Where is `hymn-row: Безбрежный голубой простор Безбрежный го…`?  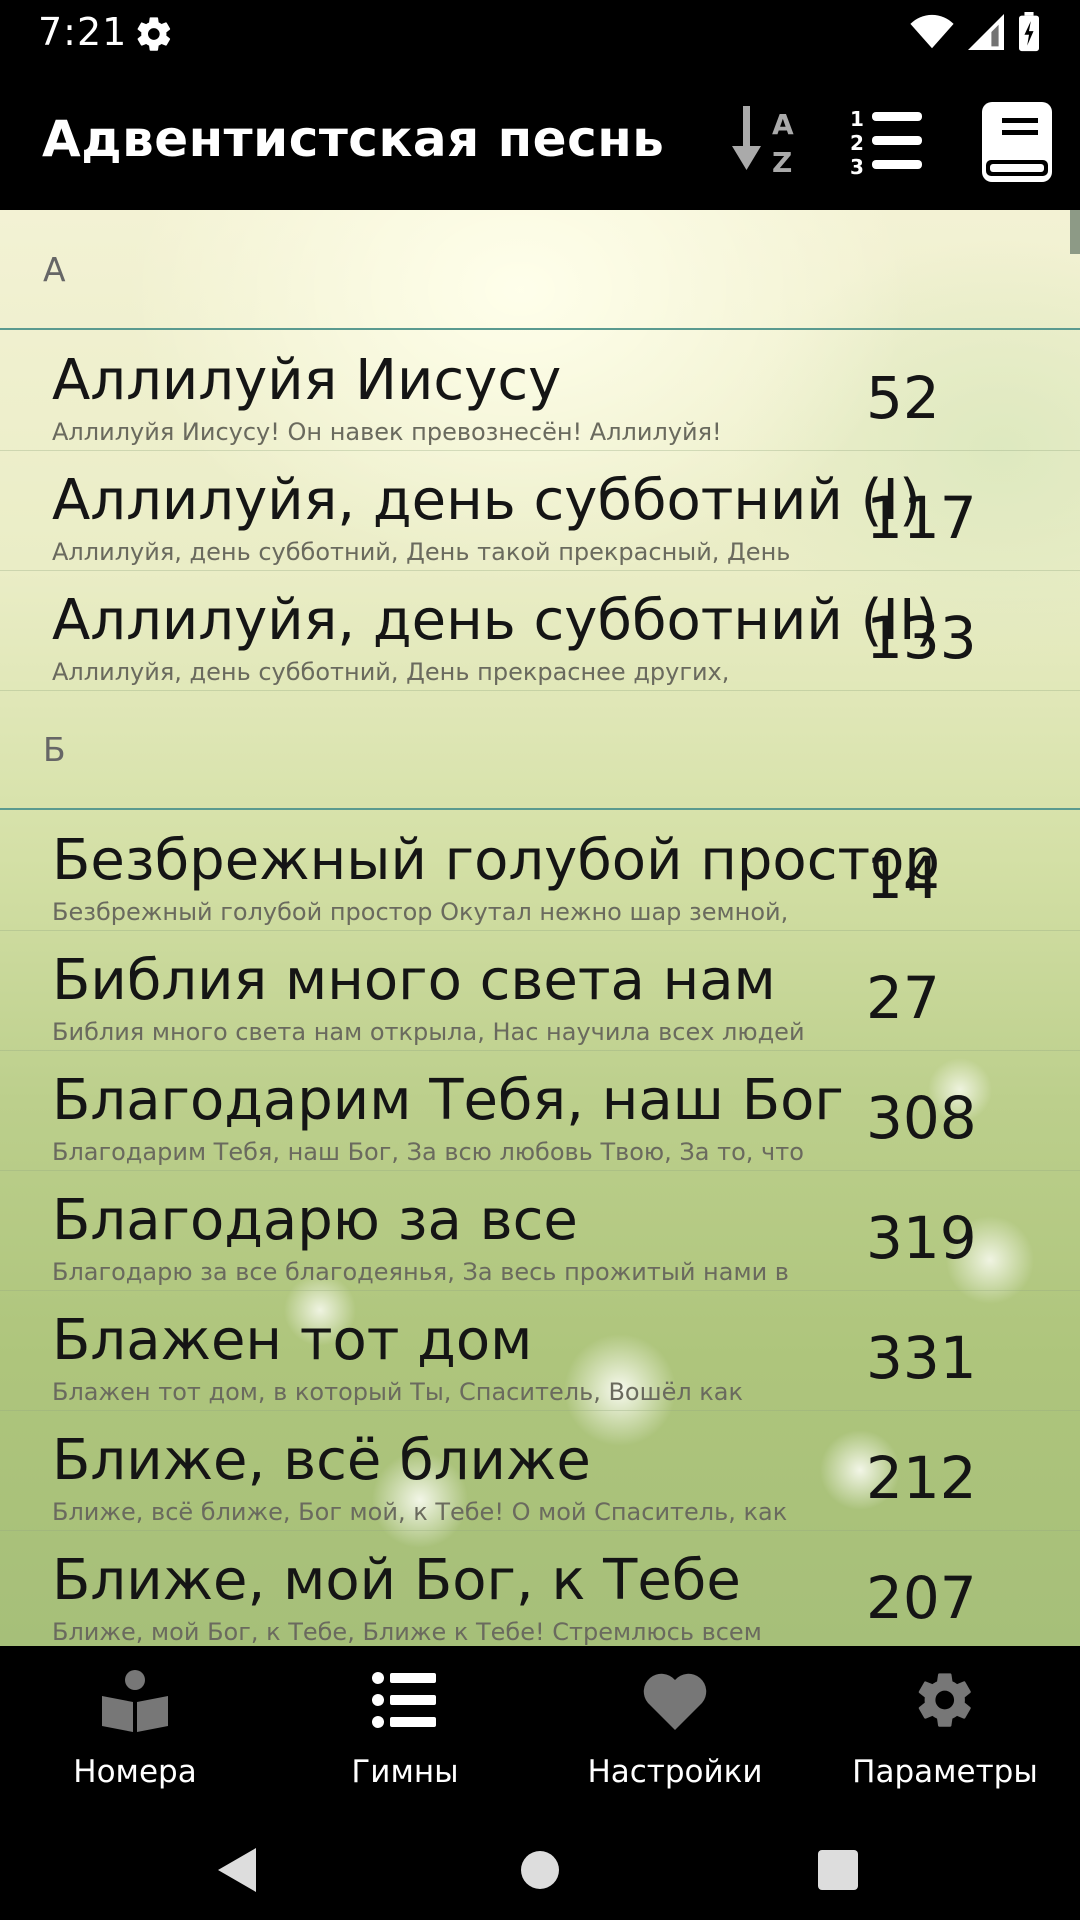 hymn-row: Безбрежный голубой простор Безбрежный го… is located at coordinates (540, 870).